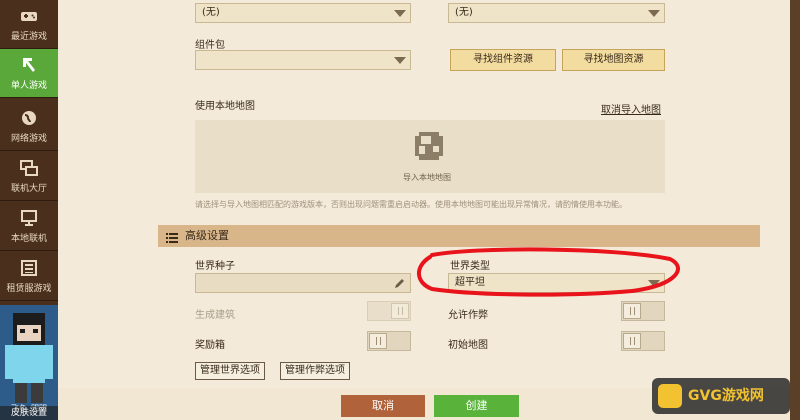 This screenshot has height=420, width=800. I want to click on scrollbar, so click(795, 210).